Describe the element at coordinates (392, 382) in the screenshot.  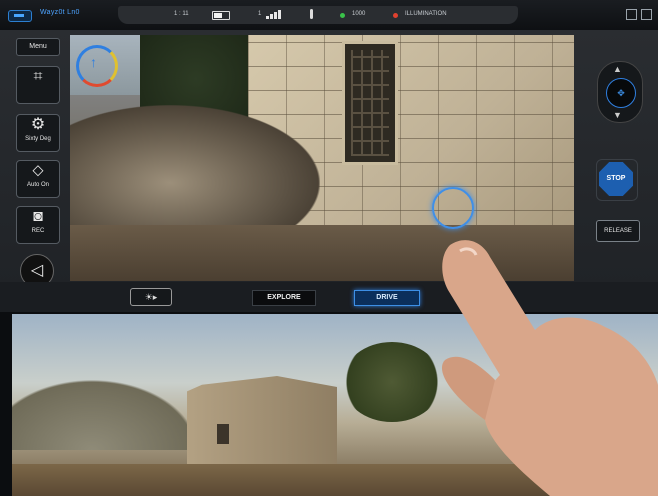
I see `photo-tree` at that location.